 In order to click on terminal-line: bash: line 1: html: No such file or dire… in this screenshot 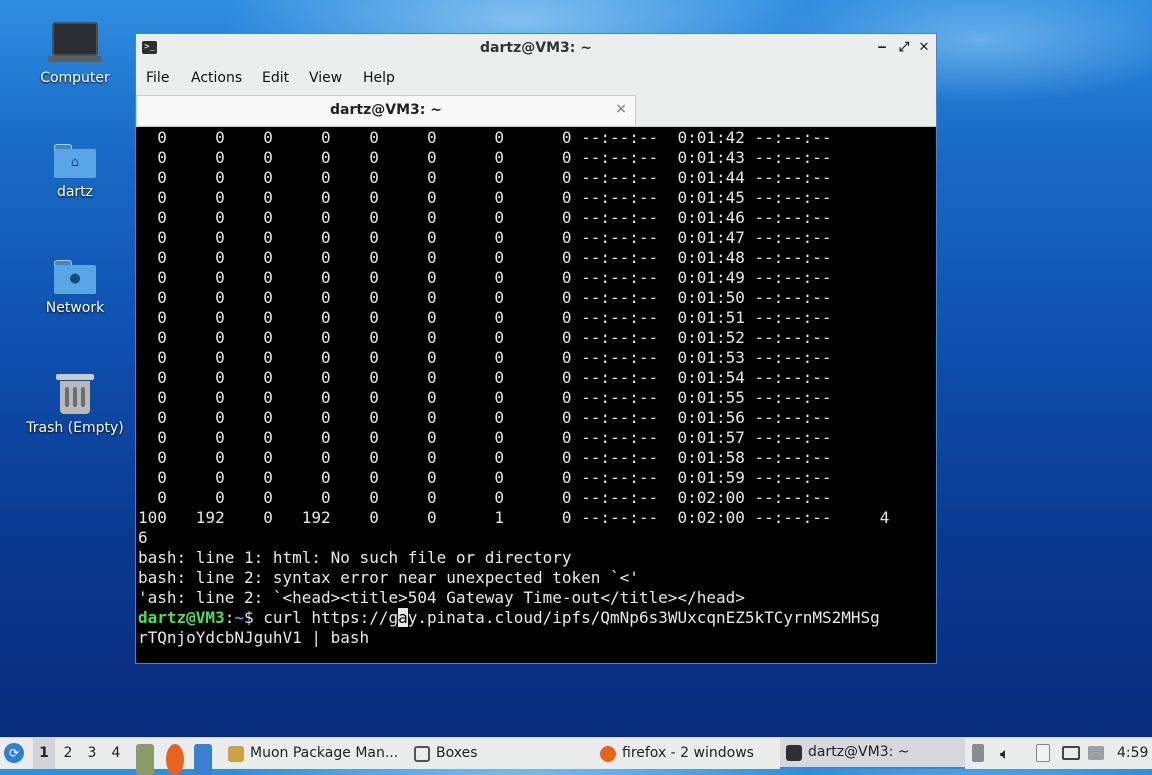, I will do `click(355, 557)`.